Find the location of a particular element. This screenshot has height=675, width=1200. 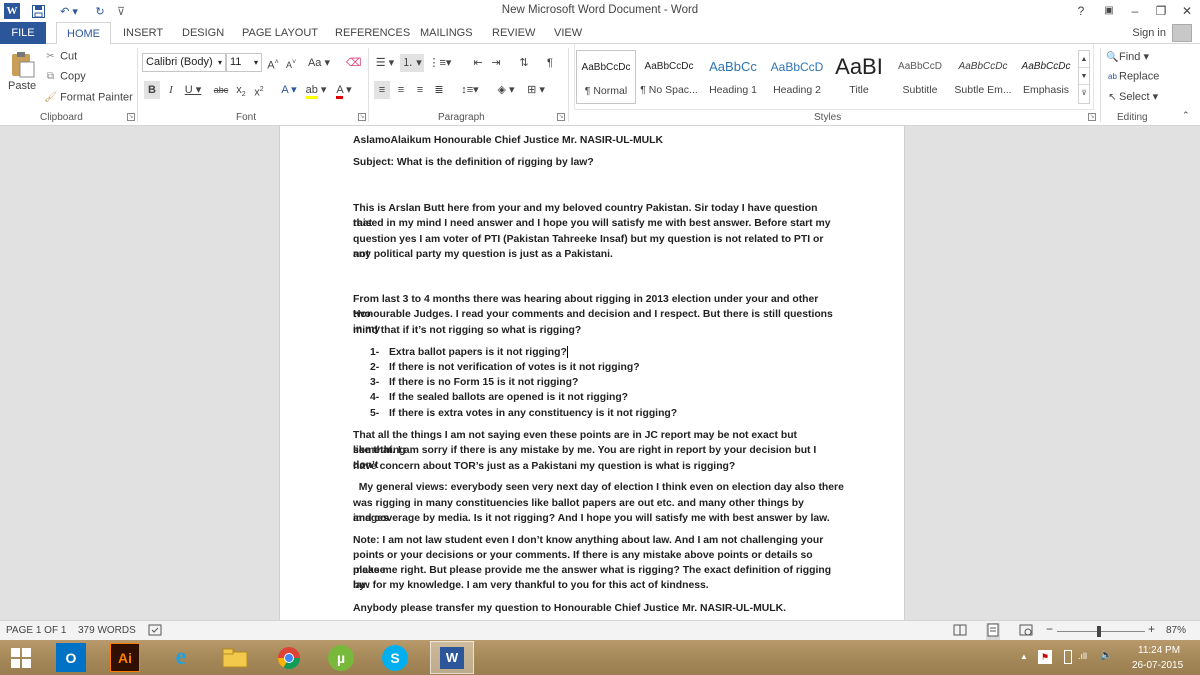

copy-button: ⧉ Copy is located at coordinates (65, 76).